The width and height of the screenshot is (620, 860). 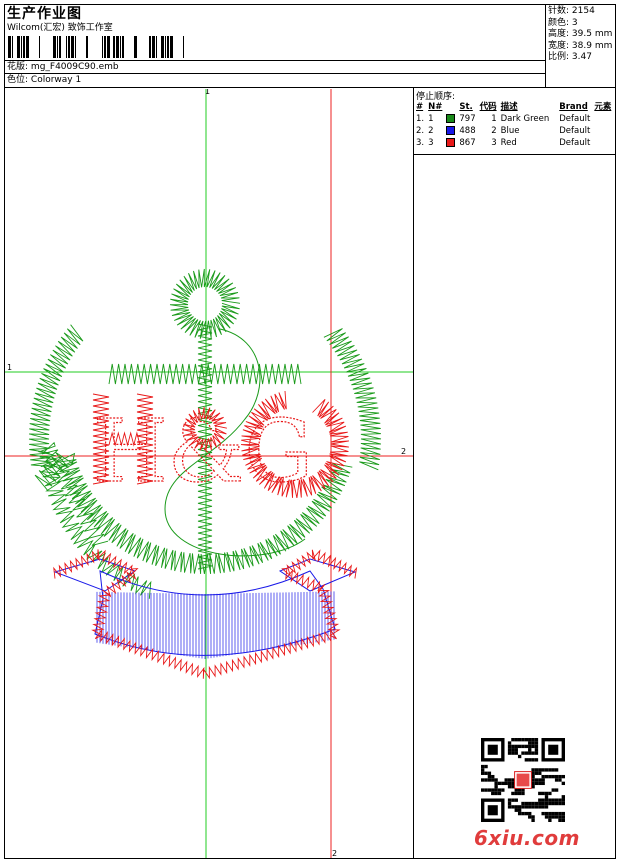 What do you see at coordinates (509, 107) in the screenshot?
I see `col-header-desc: 描述` at bounding box center [509, 107].